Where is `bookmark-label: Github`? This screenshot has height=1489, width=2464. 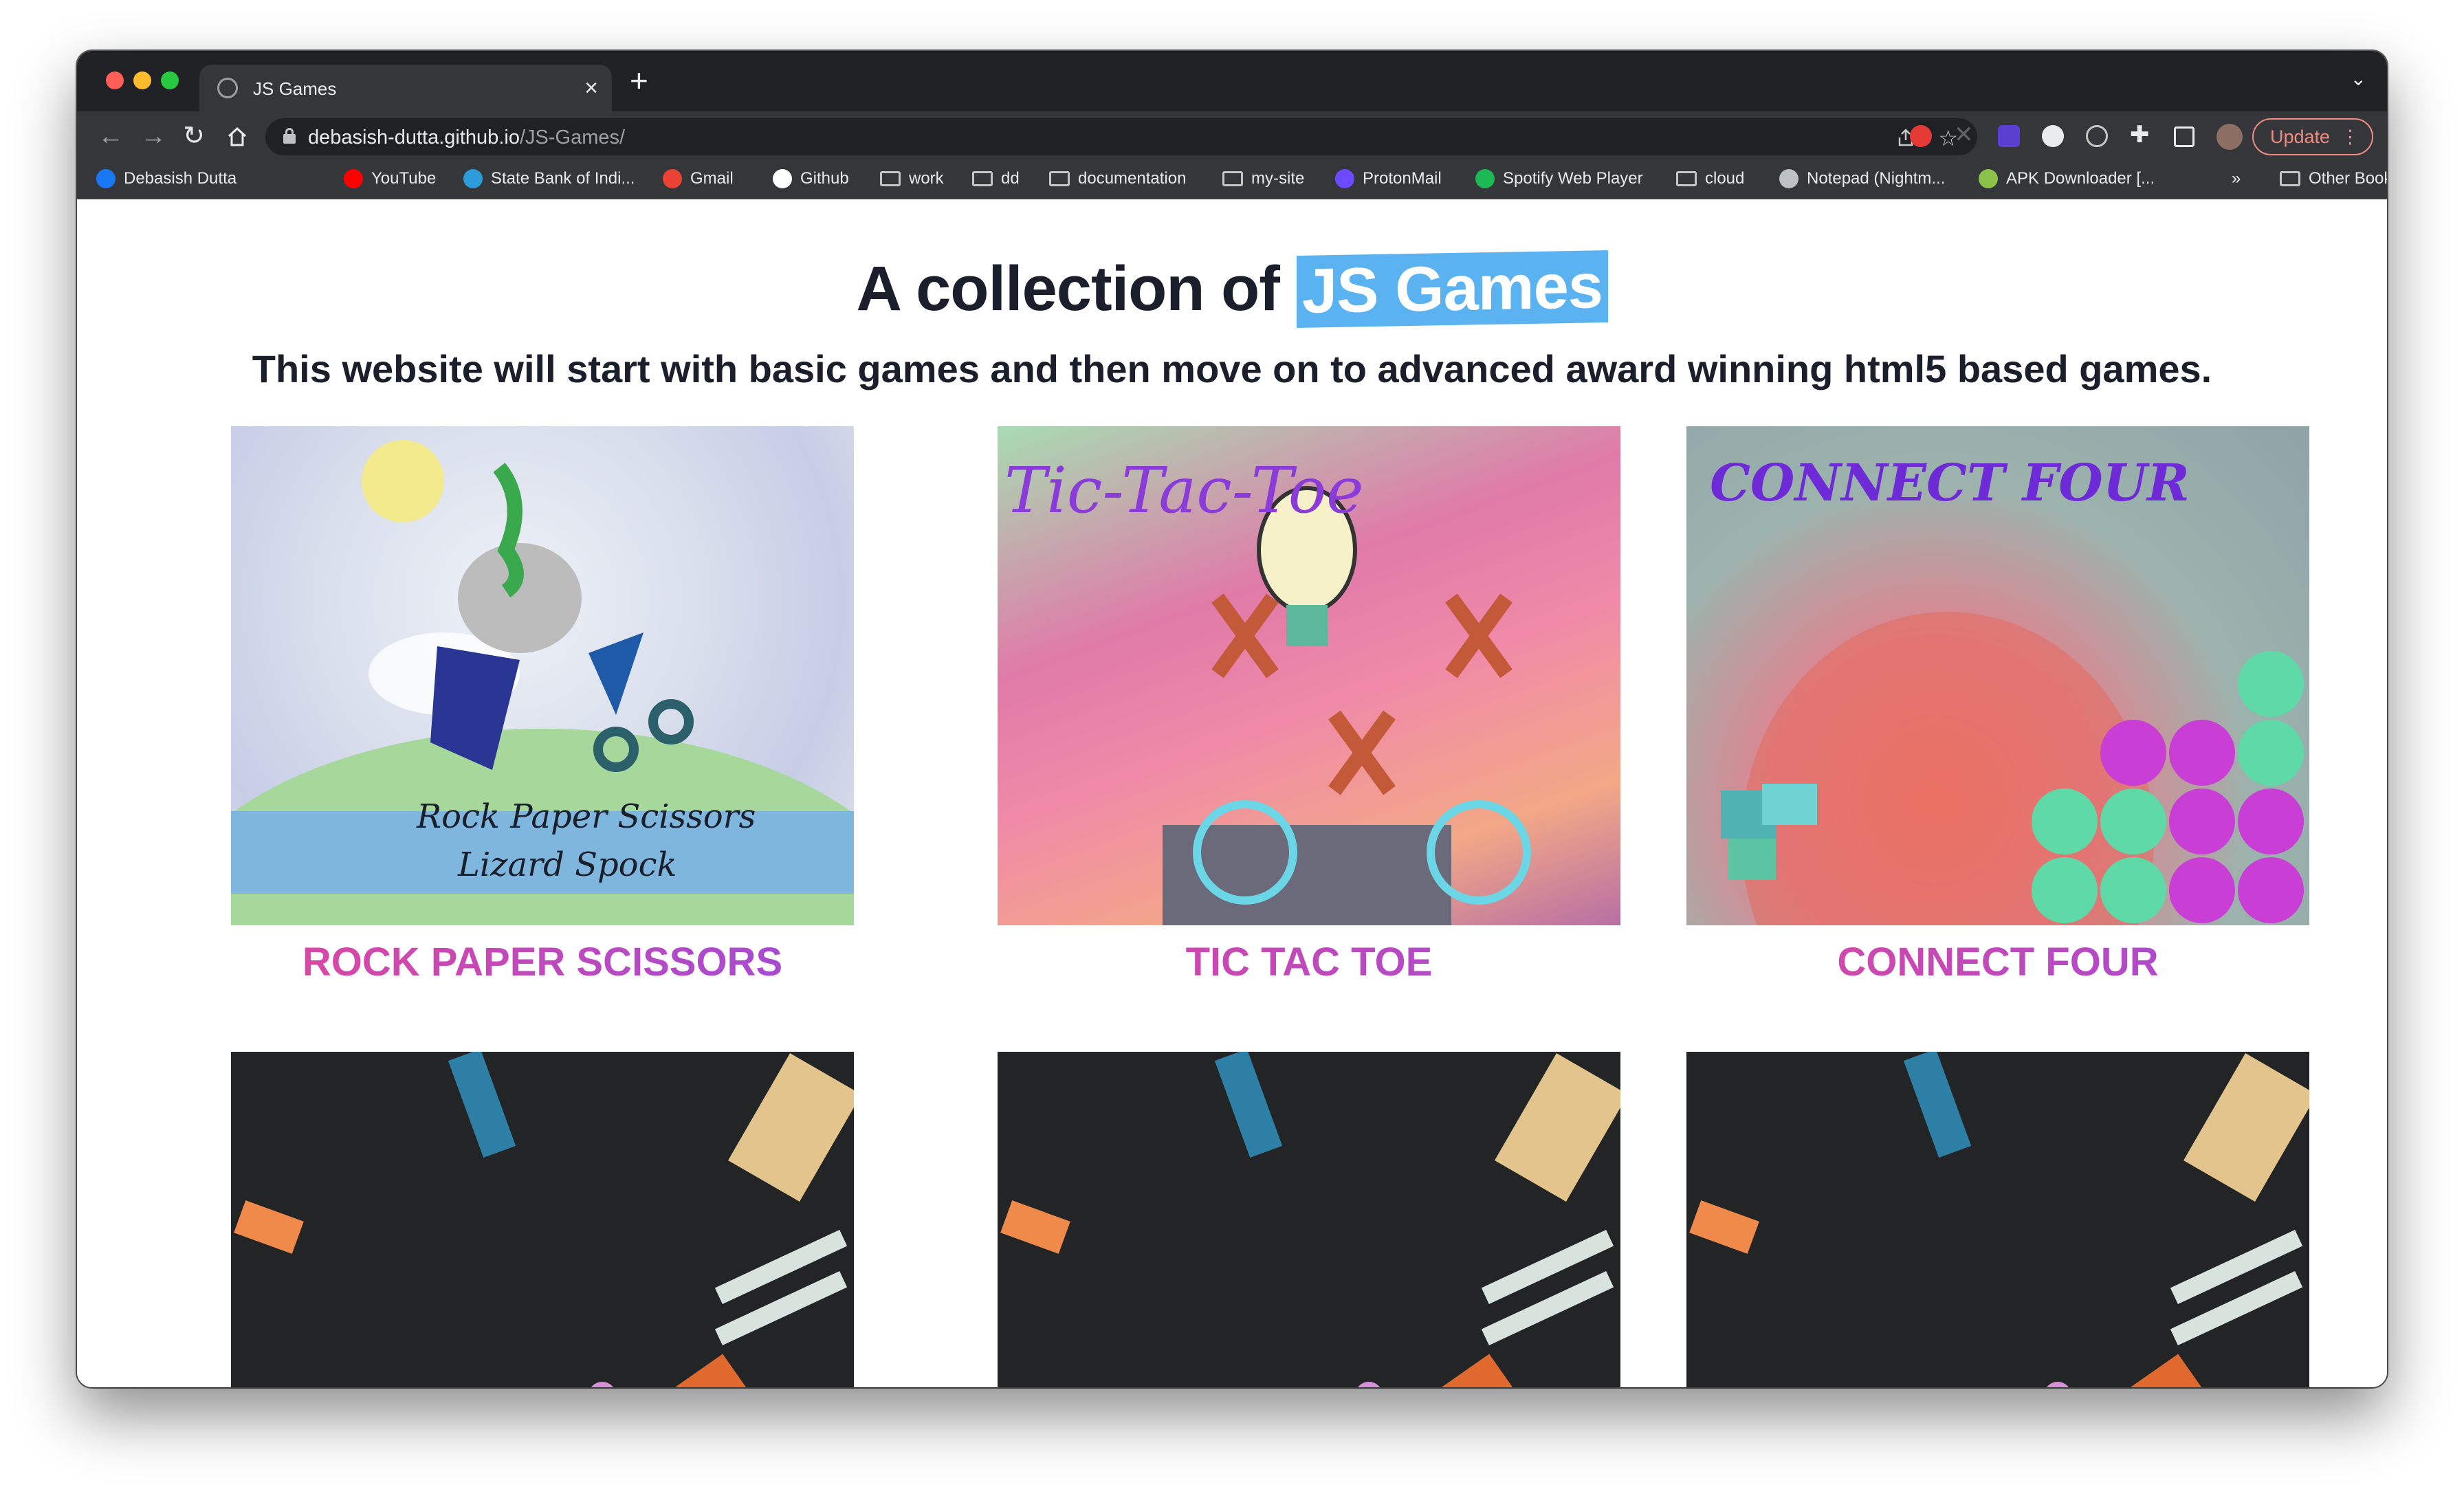
bookmark-label: Github is located at coordinates (824, 178).